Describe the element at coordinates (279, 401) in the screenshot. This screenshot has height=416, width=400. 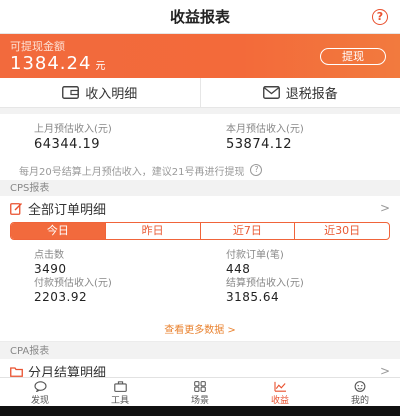
I see `tabbar-earnings-label: 收益` at that location.